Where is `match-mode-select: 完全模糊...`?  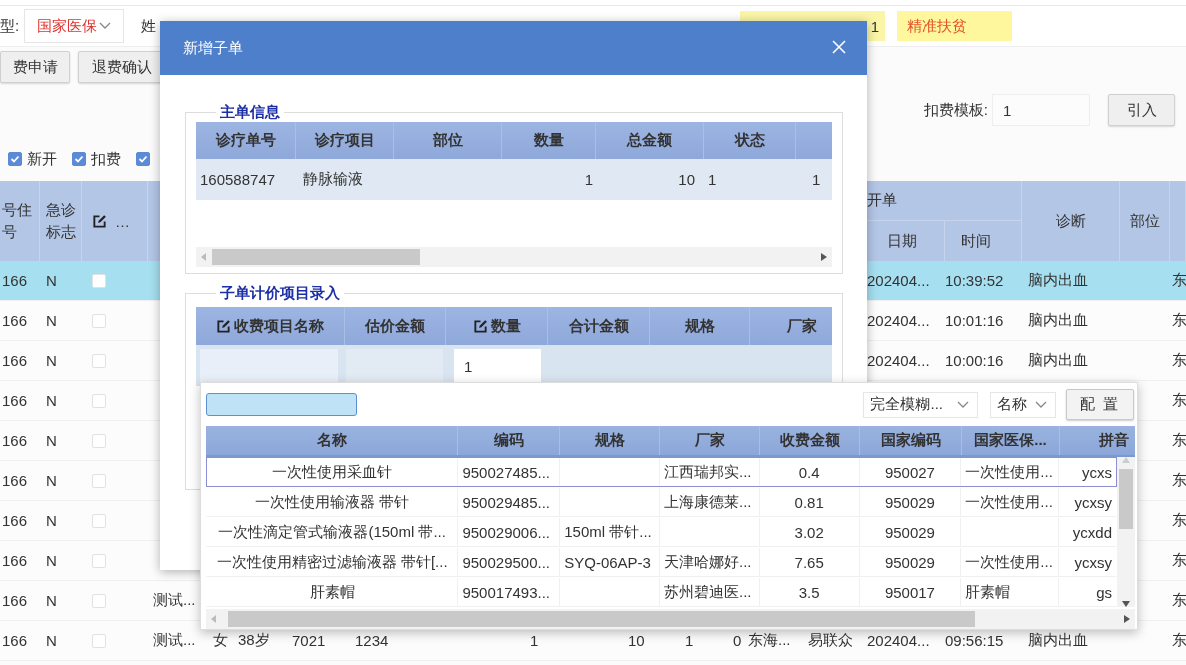 match-mode-select: 完全模糊... is located at coordinates (920, 404).